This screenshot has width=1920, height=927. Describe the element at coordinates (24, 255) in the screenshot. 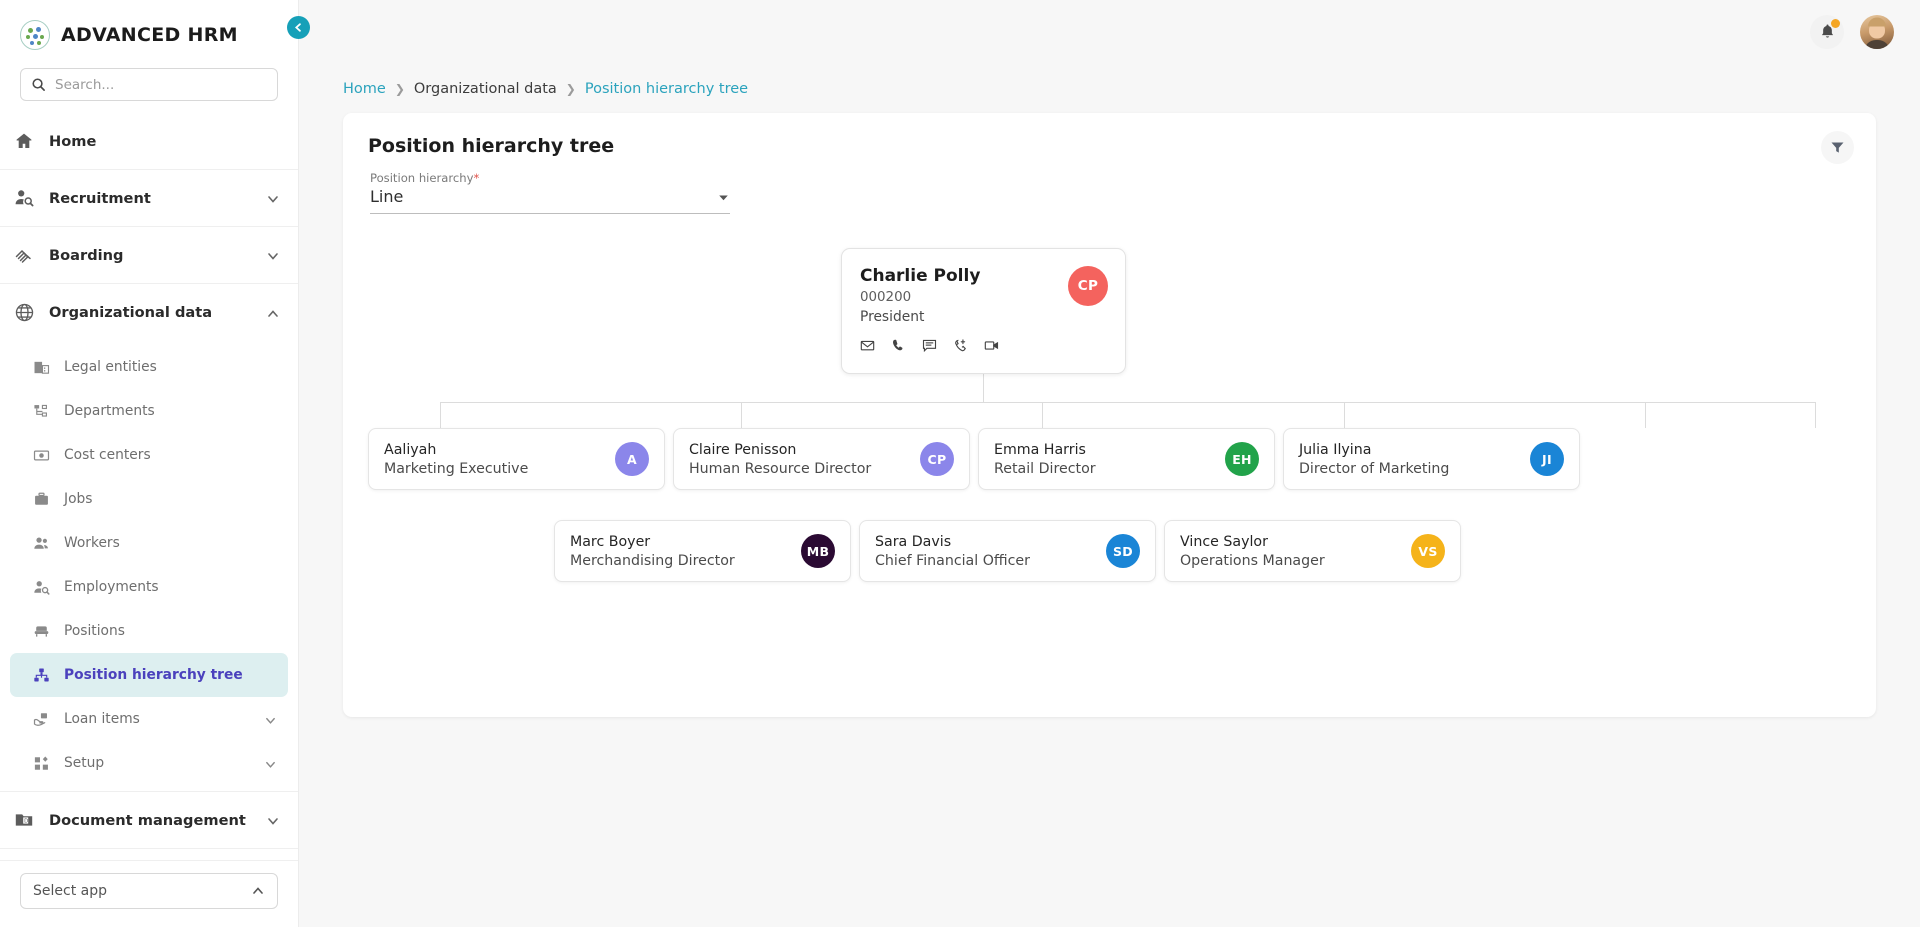

I see `handshake-icon` at that location.